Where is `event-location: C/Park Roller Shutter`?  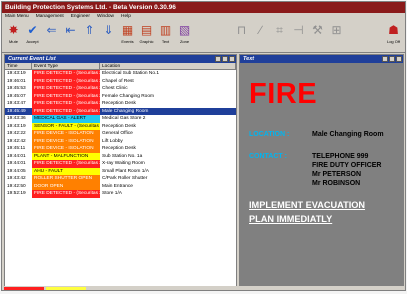 event-location: C/Park Roller Shutter is located at coordinates (125, 178).